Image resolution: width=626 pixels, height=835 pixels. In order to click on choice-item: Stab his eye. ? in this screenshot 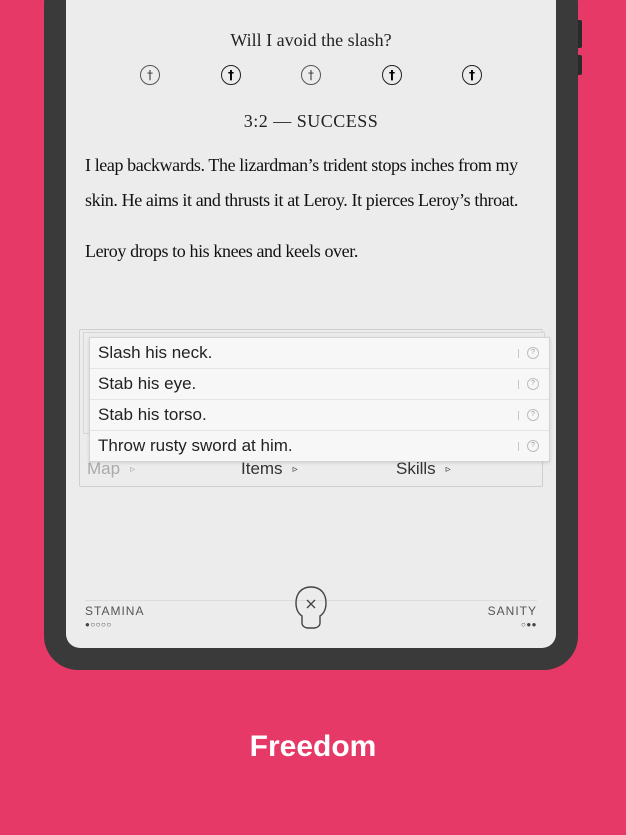, I will do `click(319, 384)`.